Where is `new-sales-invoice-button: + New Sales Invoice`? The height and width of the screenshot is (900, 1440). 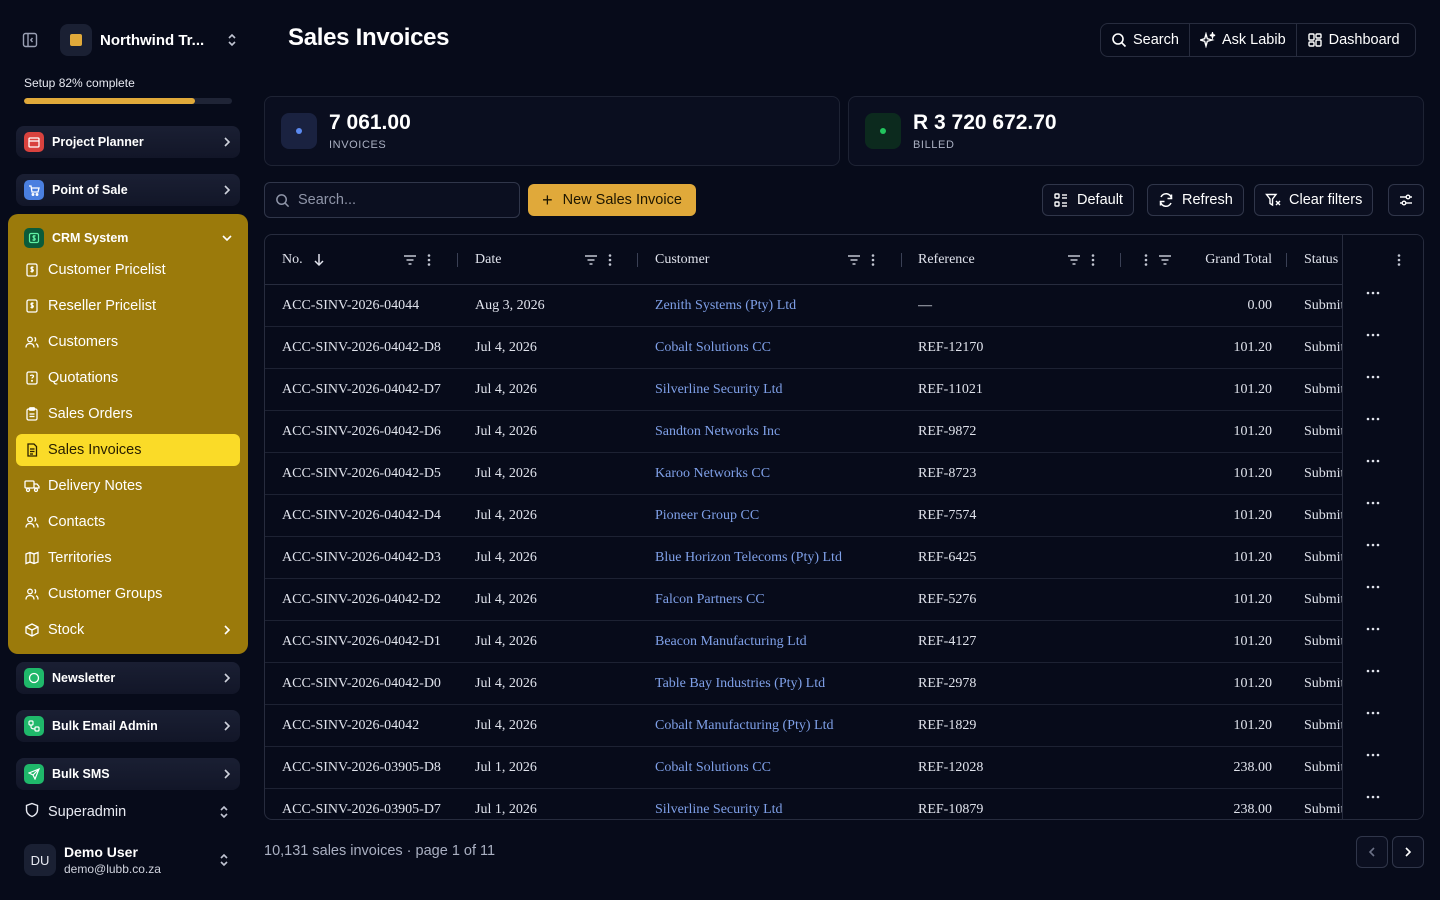
new-sales-invoice-button: + New Sales Invoice is located at coordinates (612, 200).